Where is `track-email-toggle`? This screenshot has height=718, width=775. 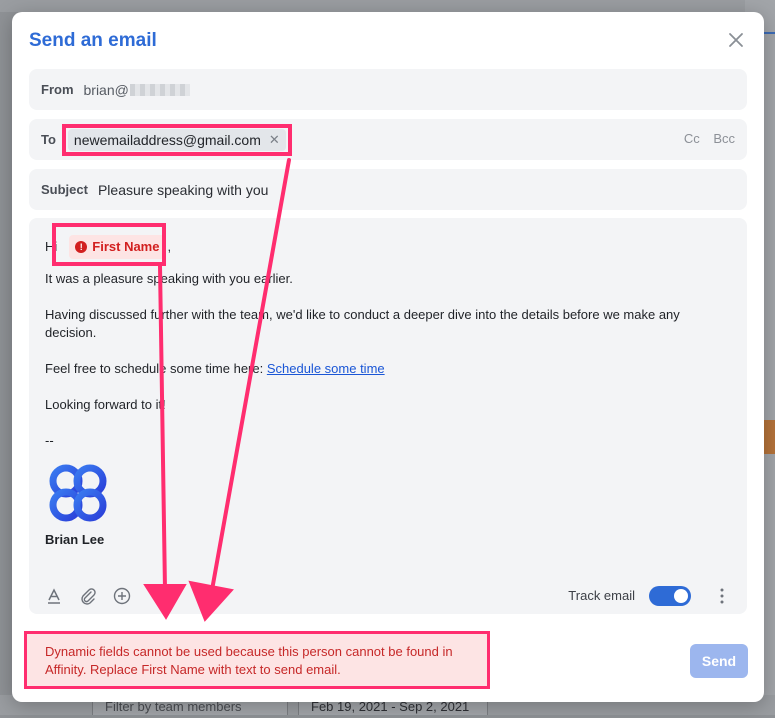
track-email-toggle is located at coordinates (670, 596).